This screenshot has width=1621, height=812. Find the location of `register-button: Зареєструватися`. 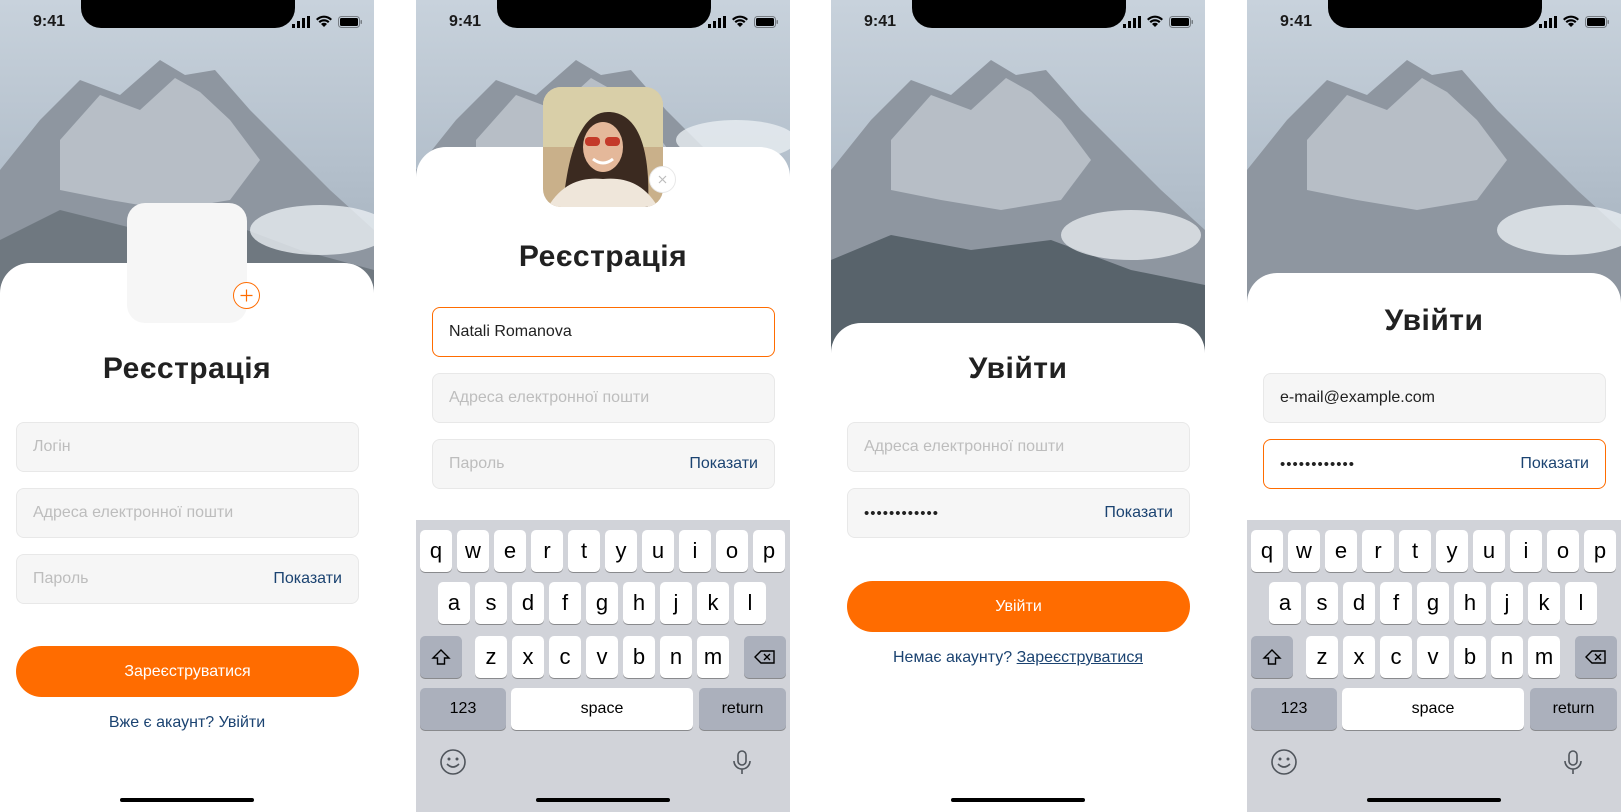

register-button: Зареєструватися is located at coordinates (187, 671).